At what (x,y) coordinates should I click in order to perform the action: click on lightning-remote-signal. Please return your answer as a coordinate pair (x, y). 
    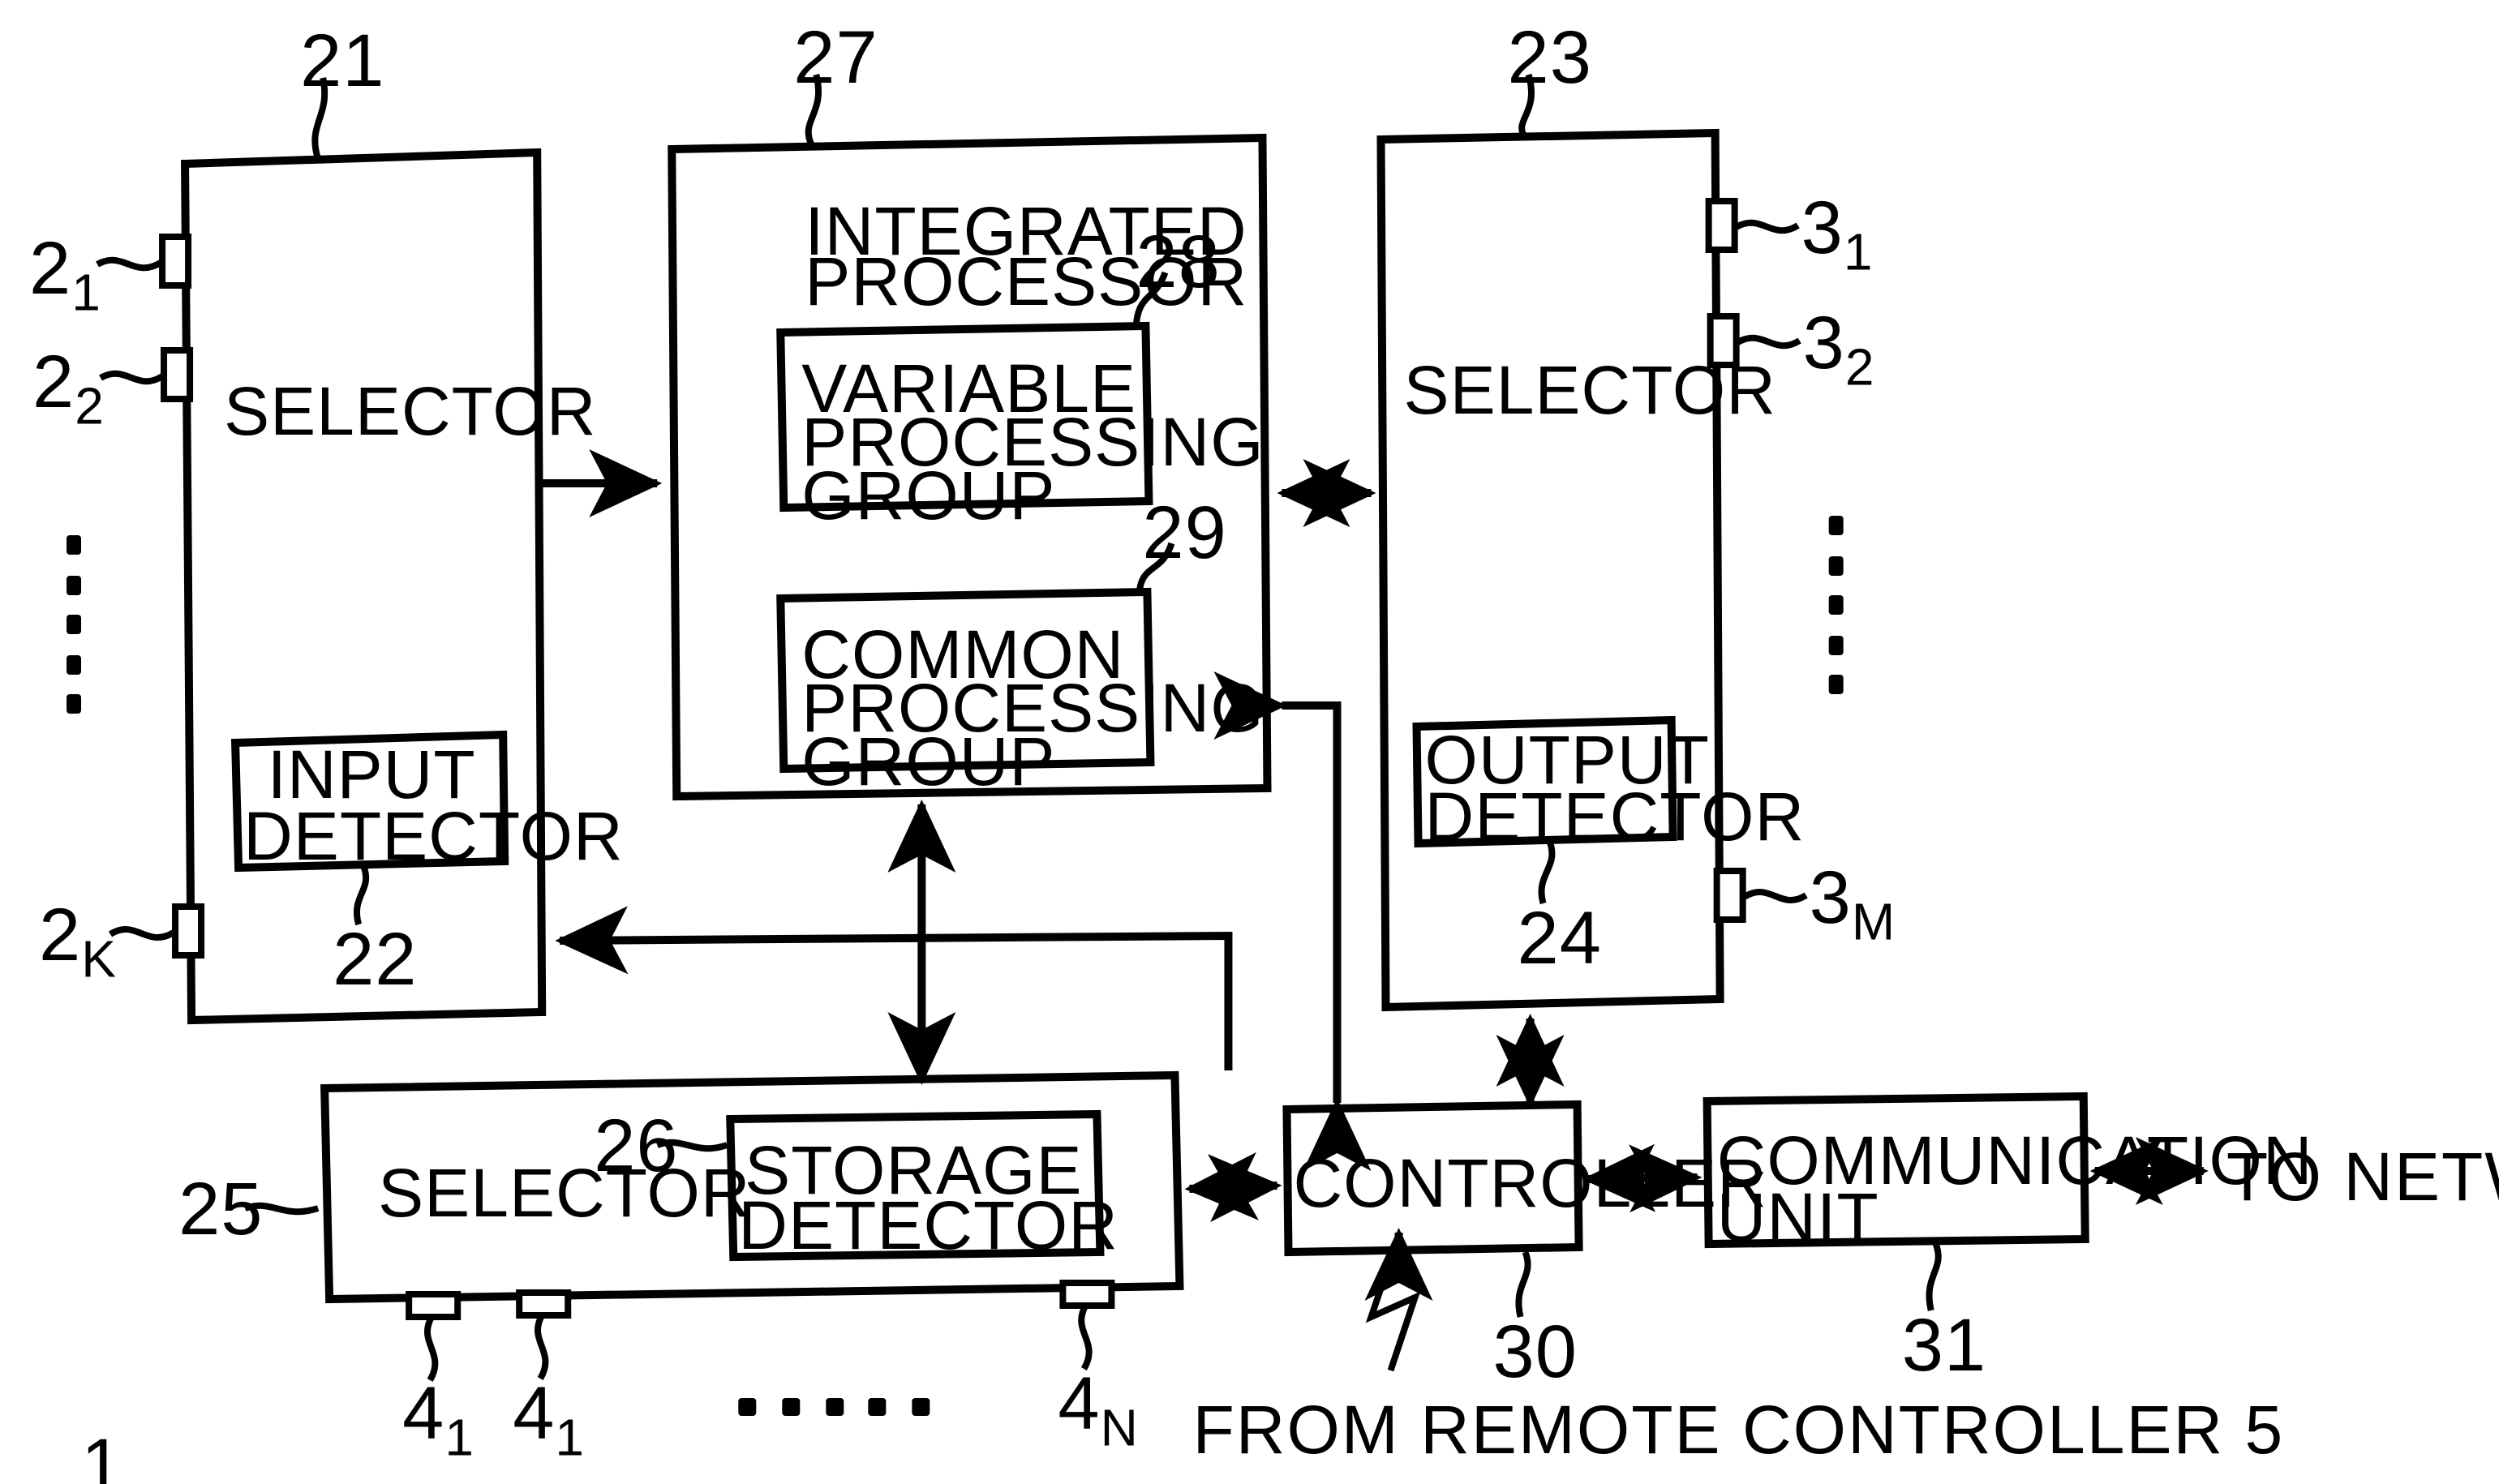
    Looking at the image, I should click on (1393, 1303).